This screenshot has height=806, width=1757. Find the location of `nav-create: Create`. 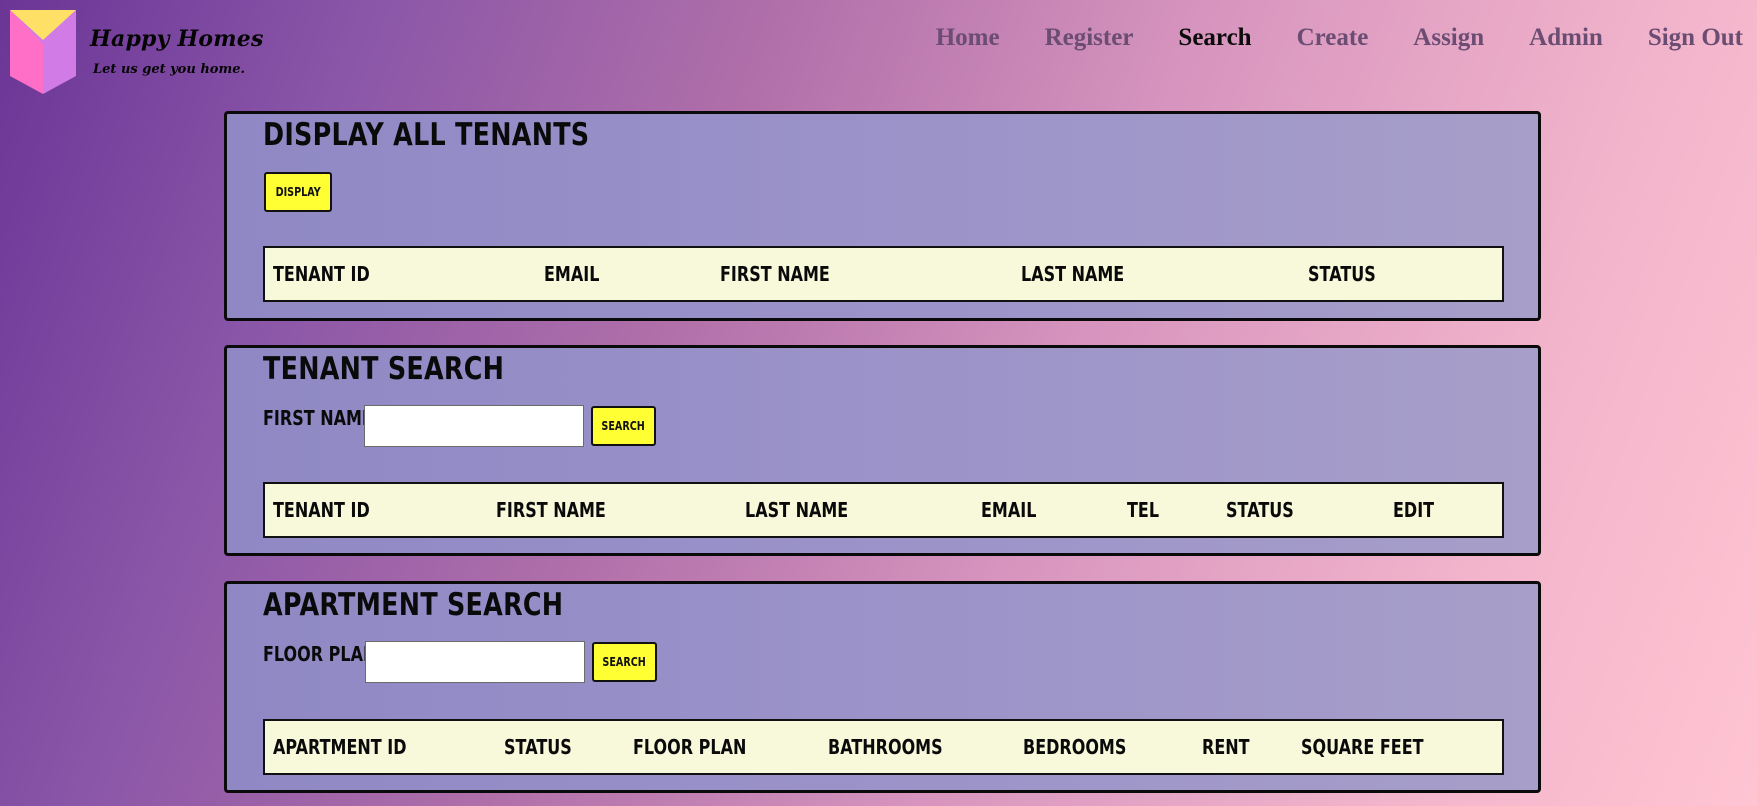

nav-create: Create is located at coordinates (1333, 38).